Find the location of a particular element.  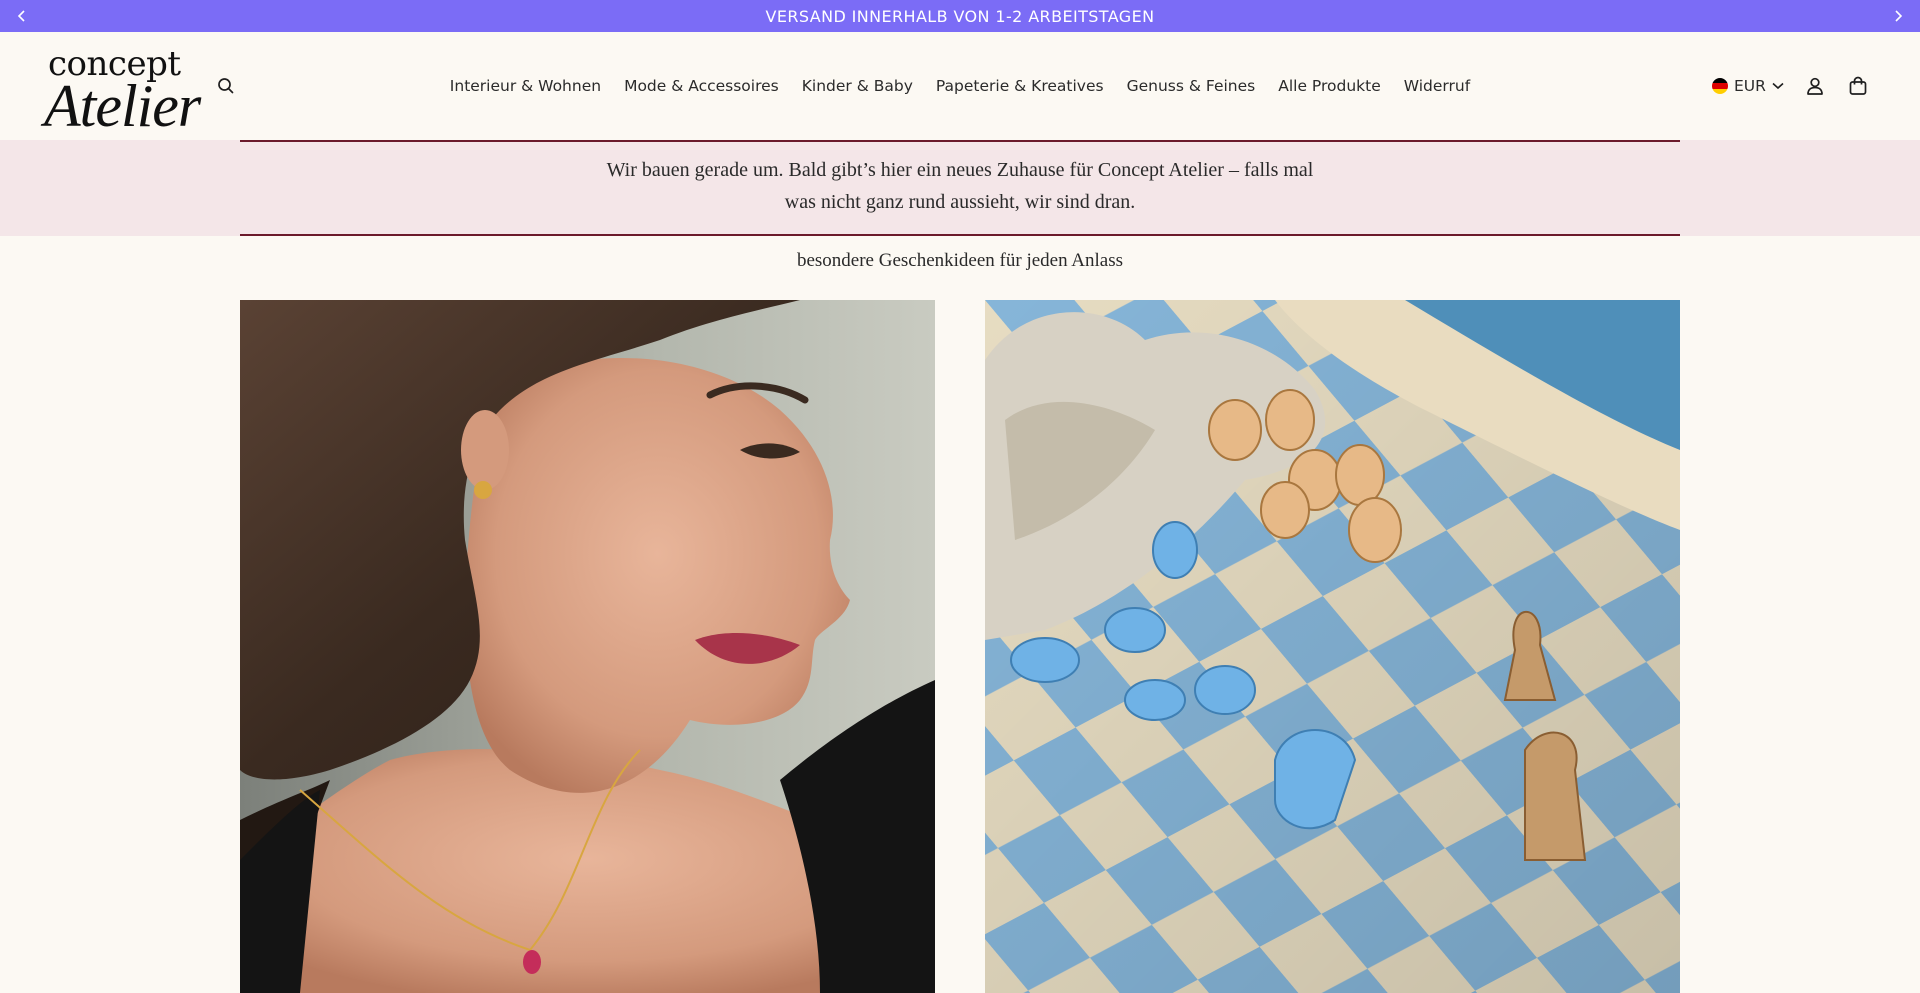

currency-code: EUR is located at coordinates (1750, 86).